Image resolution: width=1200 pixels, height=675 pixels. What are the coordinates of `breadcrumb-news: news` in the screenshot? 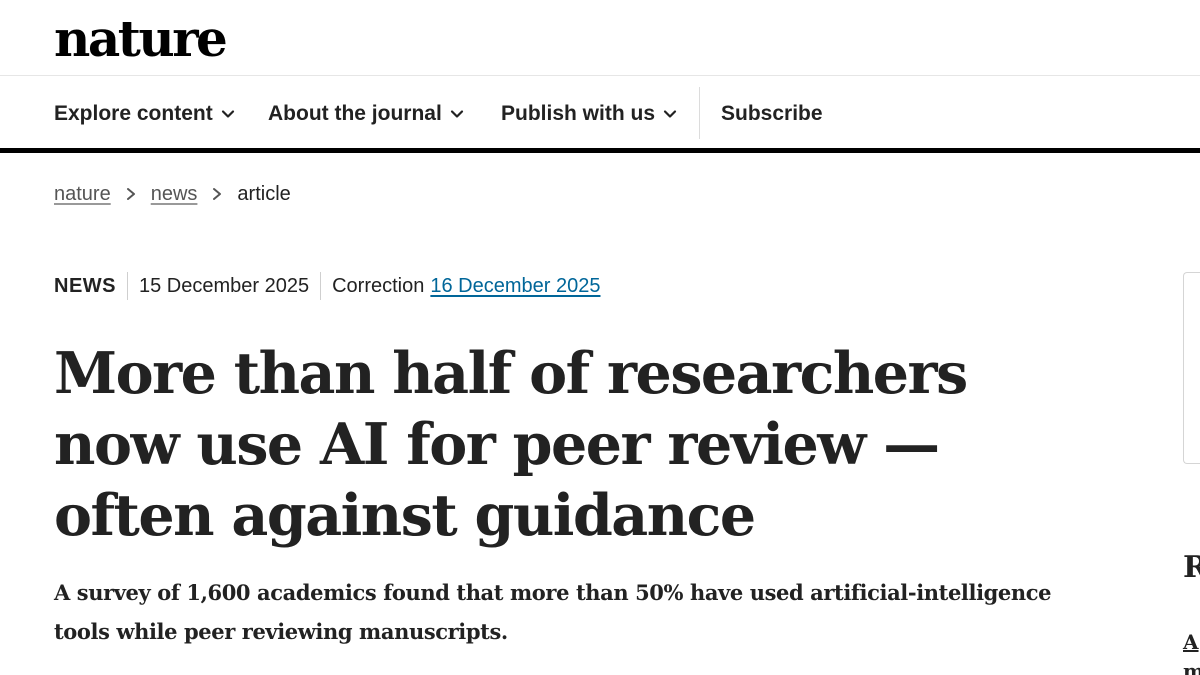 It's located at (174, 194).